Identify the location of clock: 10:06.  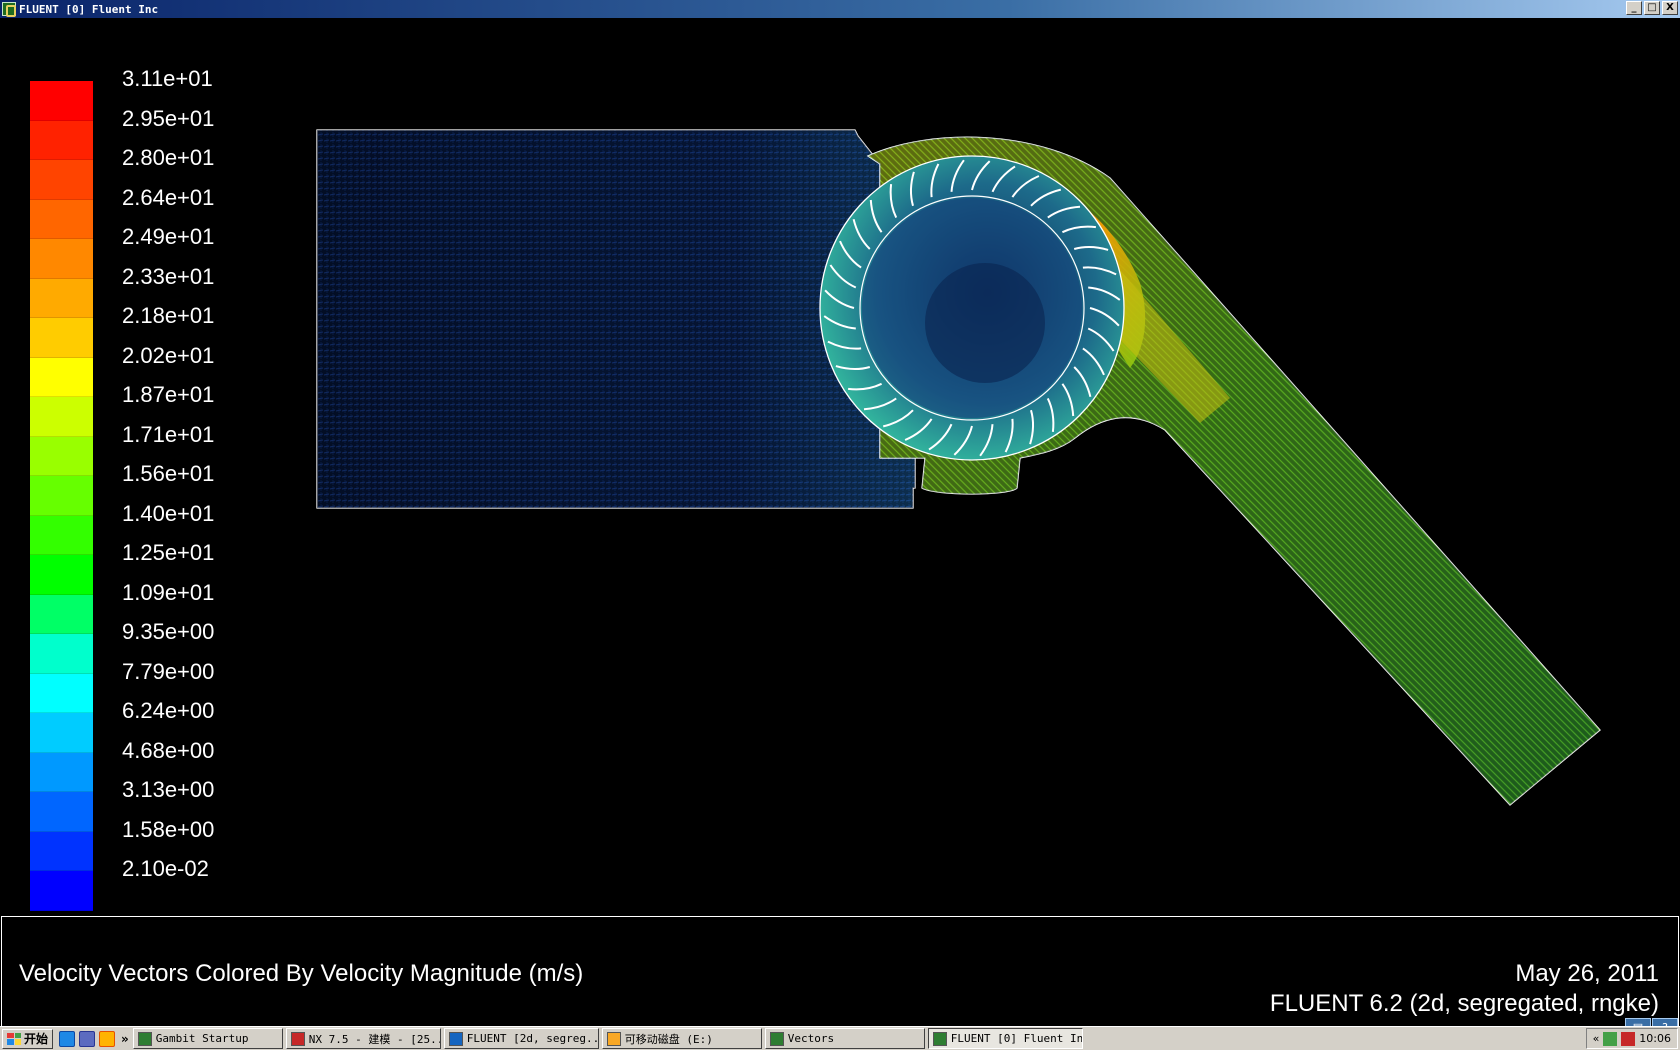
(1655, 1038).